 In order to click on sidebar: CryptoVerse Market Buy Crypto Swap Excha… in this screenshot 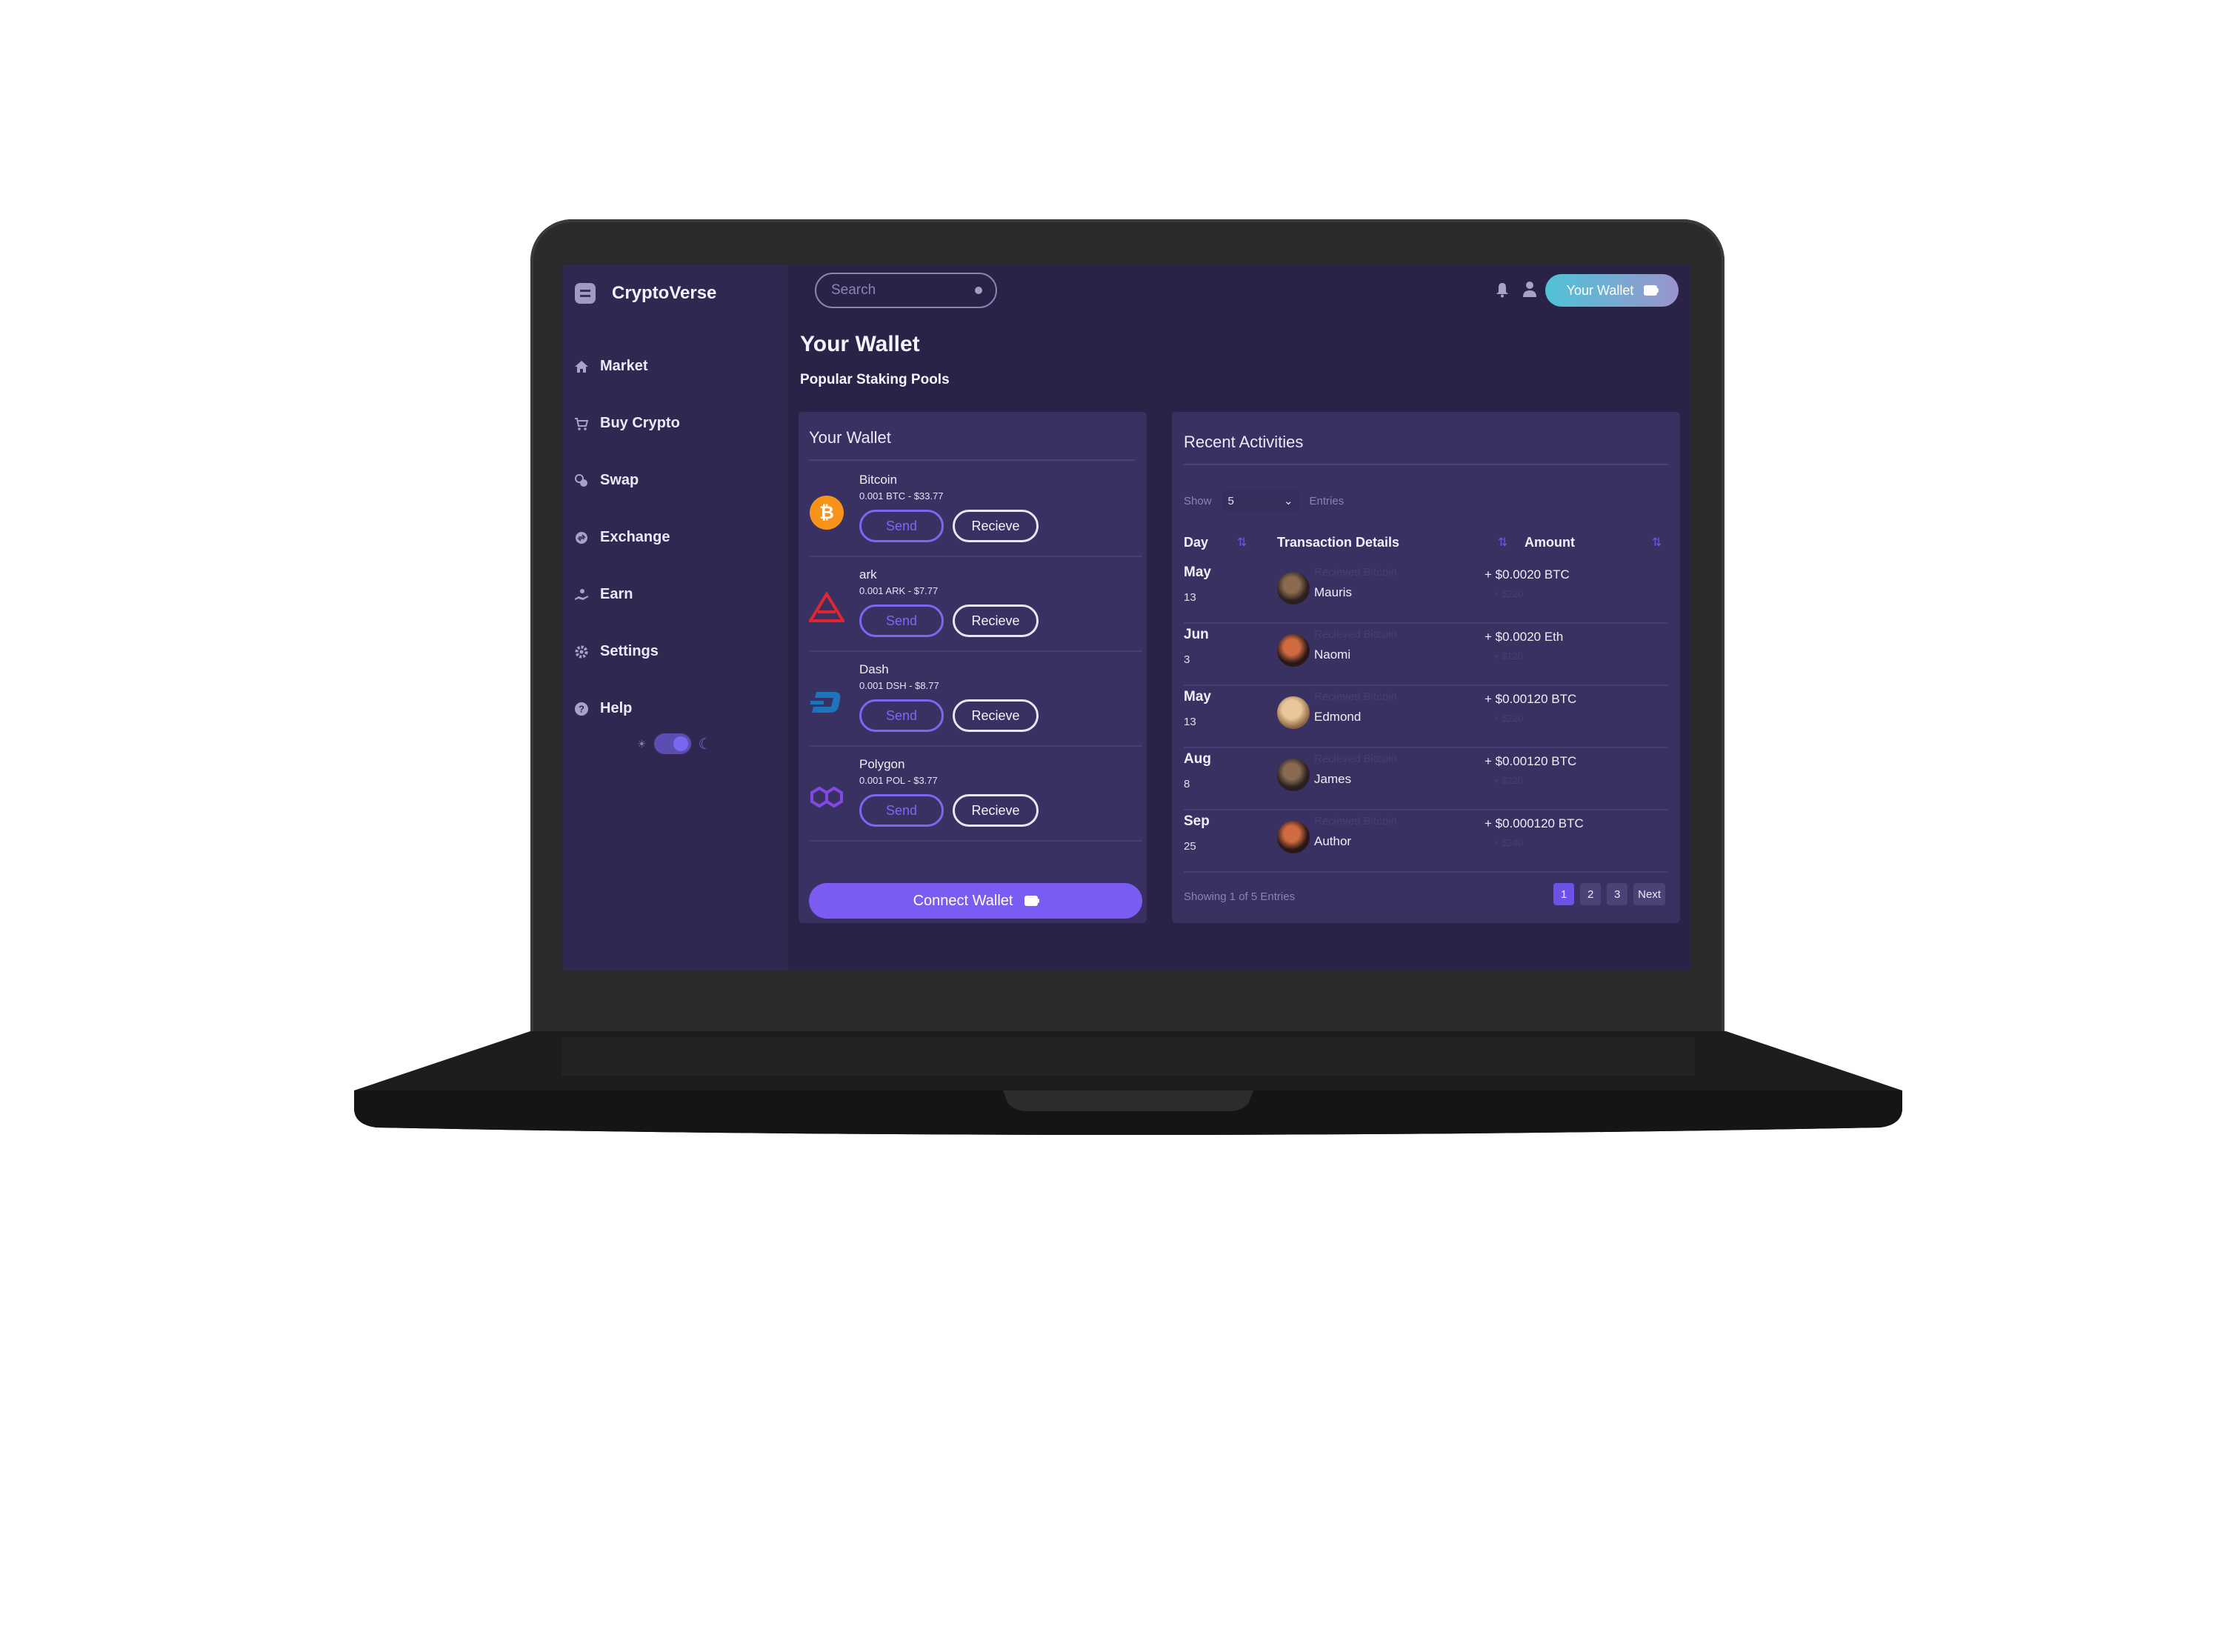, I will do `click(675, 617)`.